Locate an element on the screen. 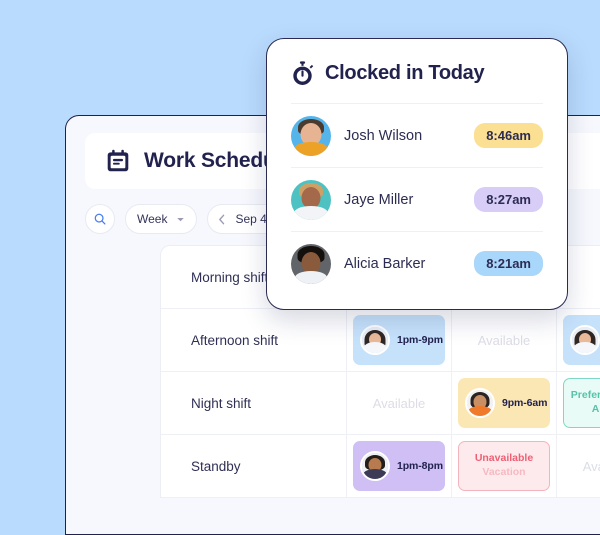 The height and width of the screenshot is (535, 600). shift-chip: 1pm-8pm is located at coordinates (399, 466).